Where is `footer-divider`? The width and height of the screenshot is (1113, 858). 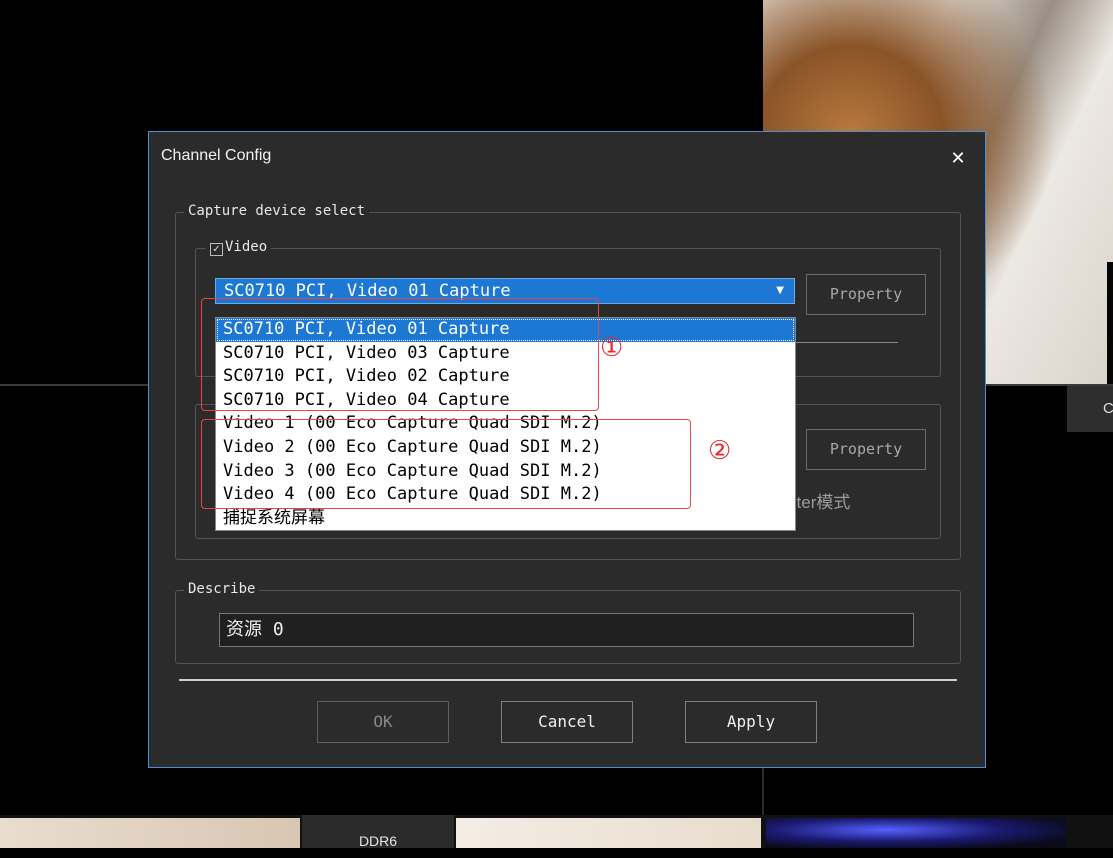
footer-divider is located at coordinates (568, 680).